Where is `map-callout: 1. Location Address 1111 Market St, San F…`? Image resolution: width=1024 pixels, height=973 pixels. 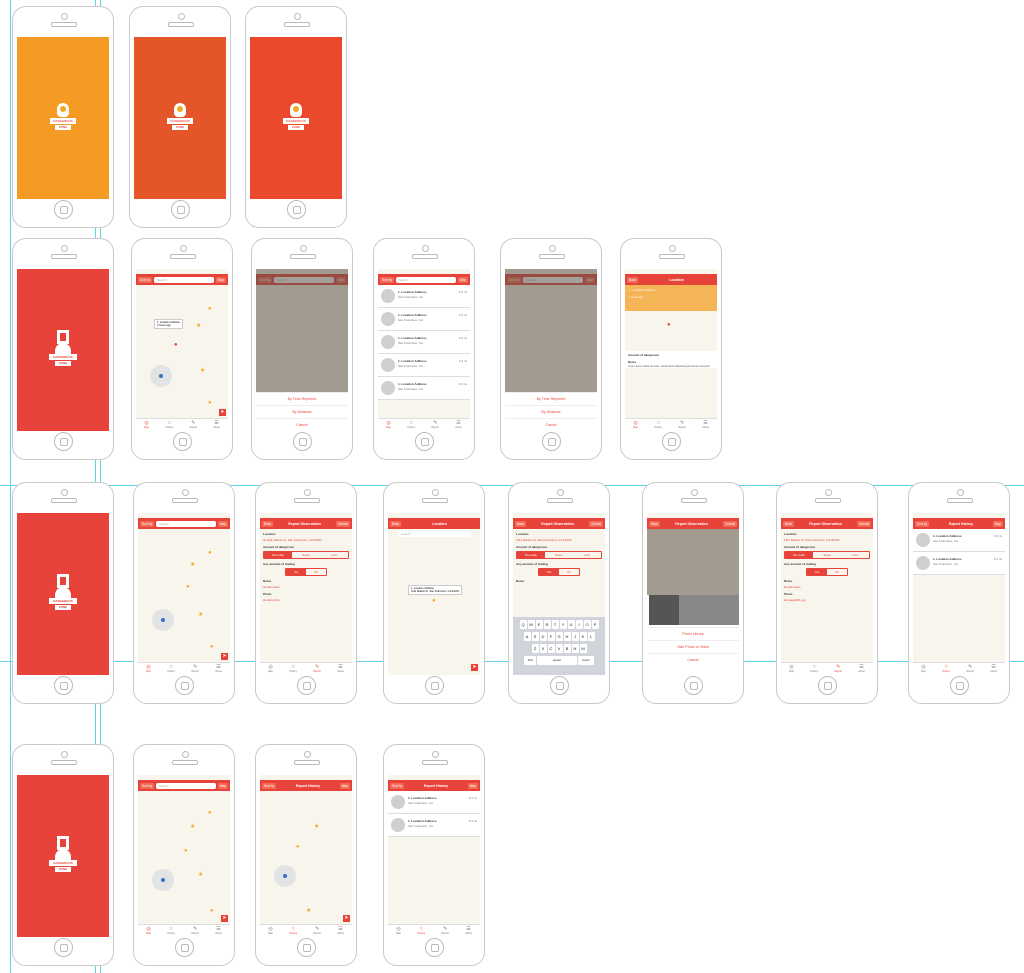
map-callout: 1. Location Address 1111 Market St, San F… is located at coordinates (435, 590).